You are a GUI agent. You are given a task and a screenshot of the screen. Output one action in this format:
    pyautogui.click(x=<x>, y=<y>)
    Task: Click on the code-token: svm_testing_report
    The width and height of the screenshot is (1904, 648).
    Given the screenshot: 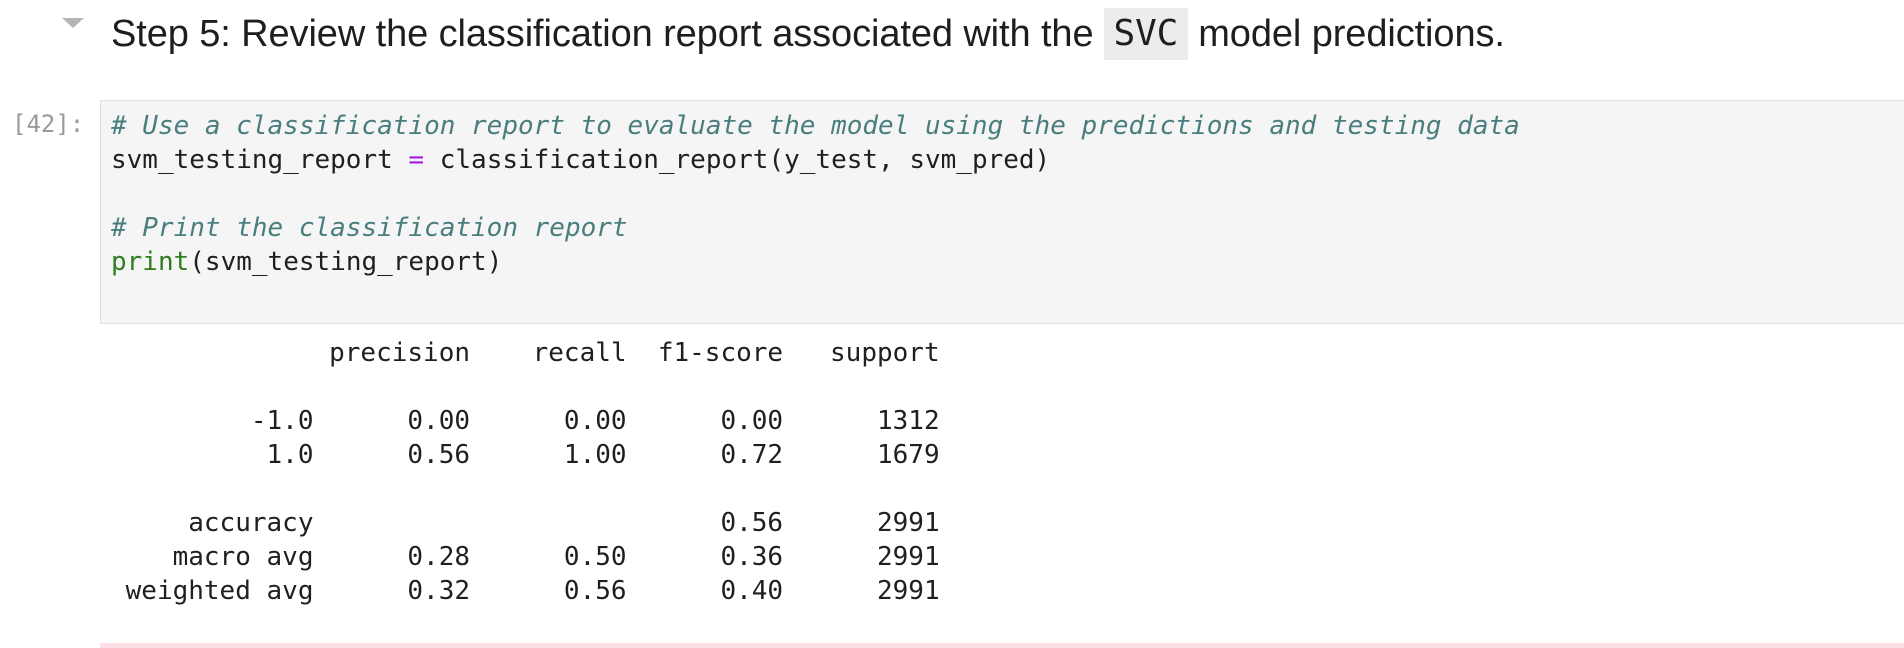 What is the action you would take?
    pyautogui.click(x=260, y=160)
    